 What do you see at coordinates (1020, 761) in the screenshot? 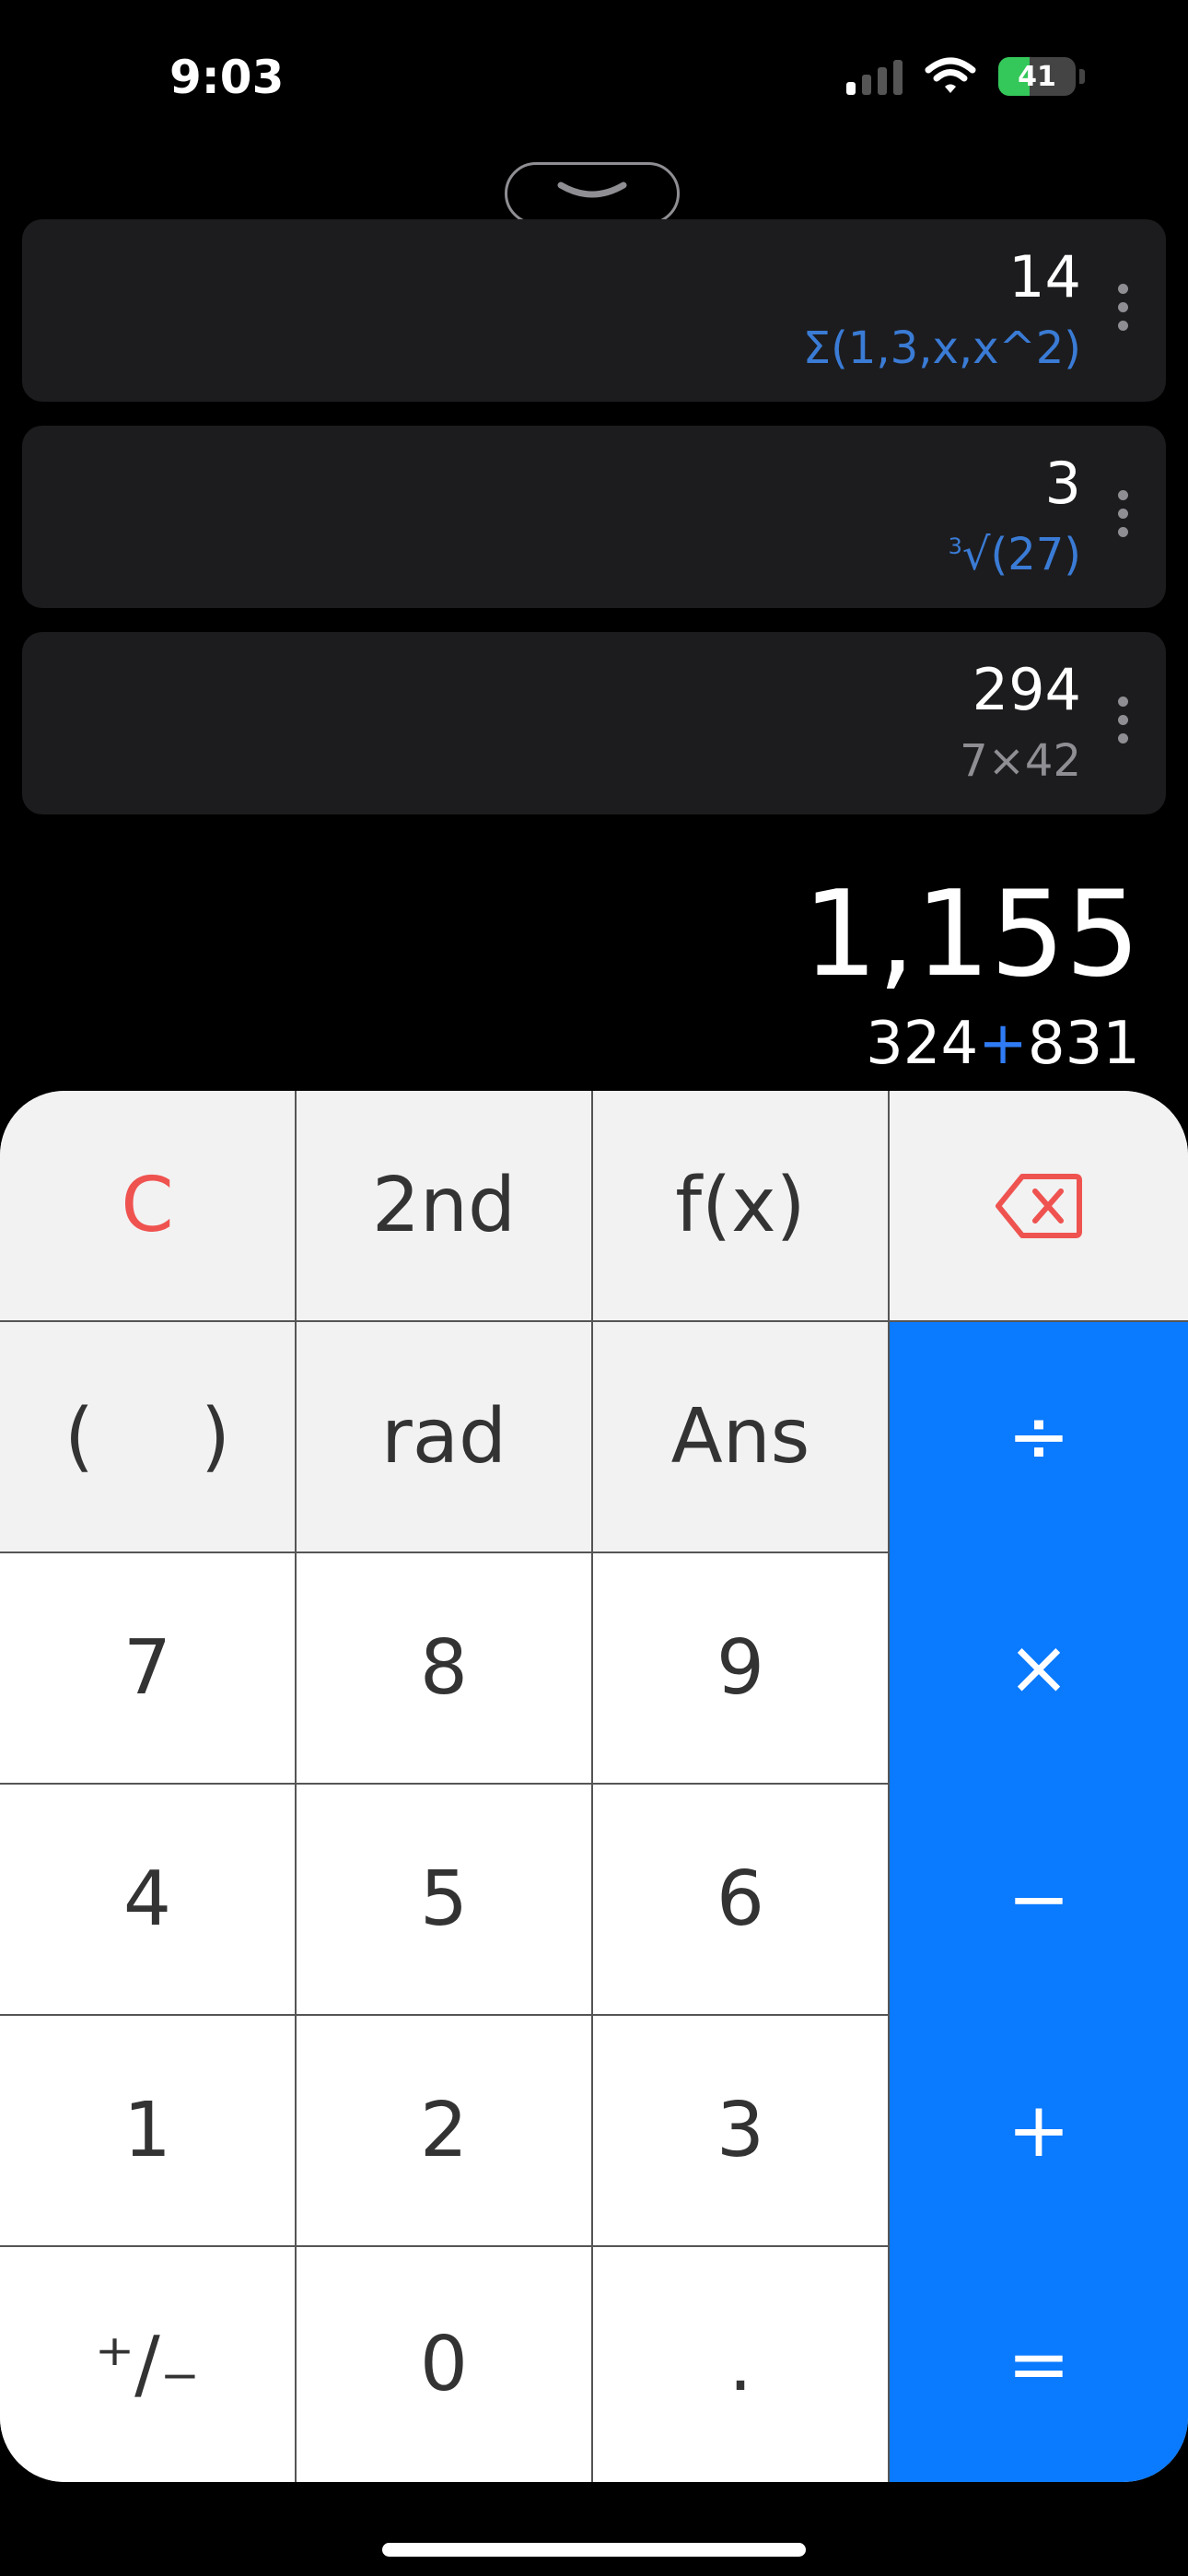
I see `history-expression: 7×42` at bounding box center [1020, 761].